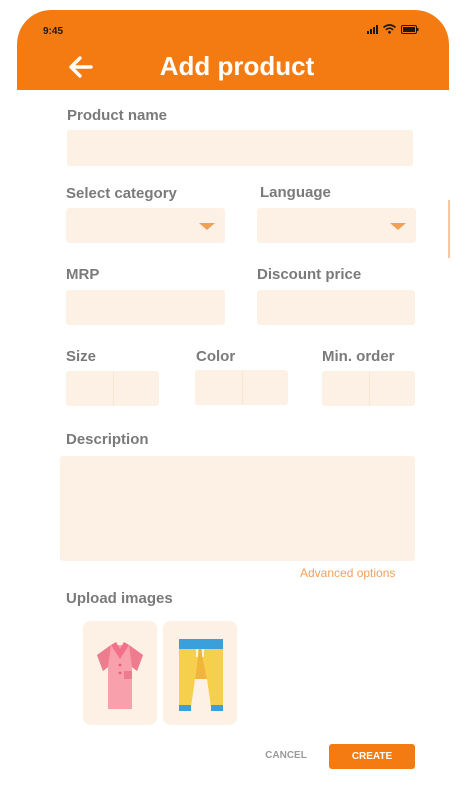  What do you see at coordinates (121, 193) in the screenshot?
I see `category-label: Select category` at bounding box center [121, 193].